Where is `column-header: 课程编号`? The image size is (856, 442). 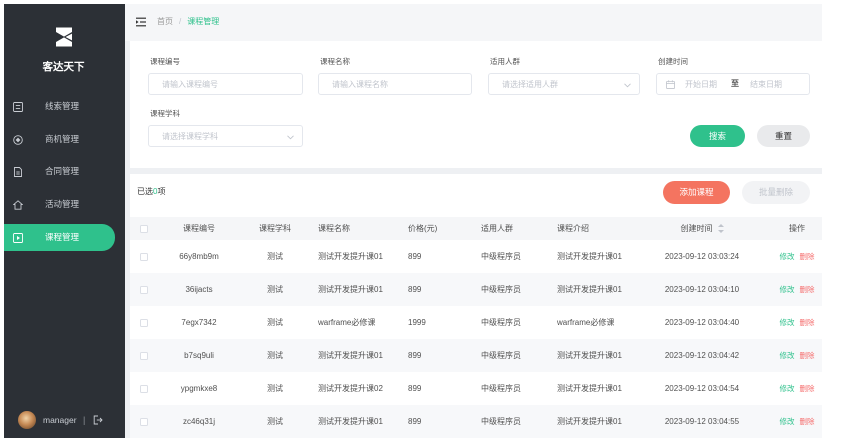 column-header: 课程编号 is located at coordinates (199, 228).